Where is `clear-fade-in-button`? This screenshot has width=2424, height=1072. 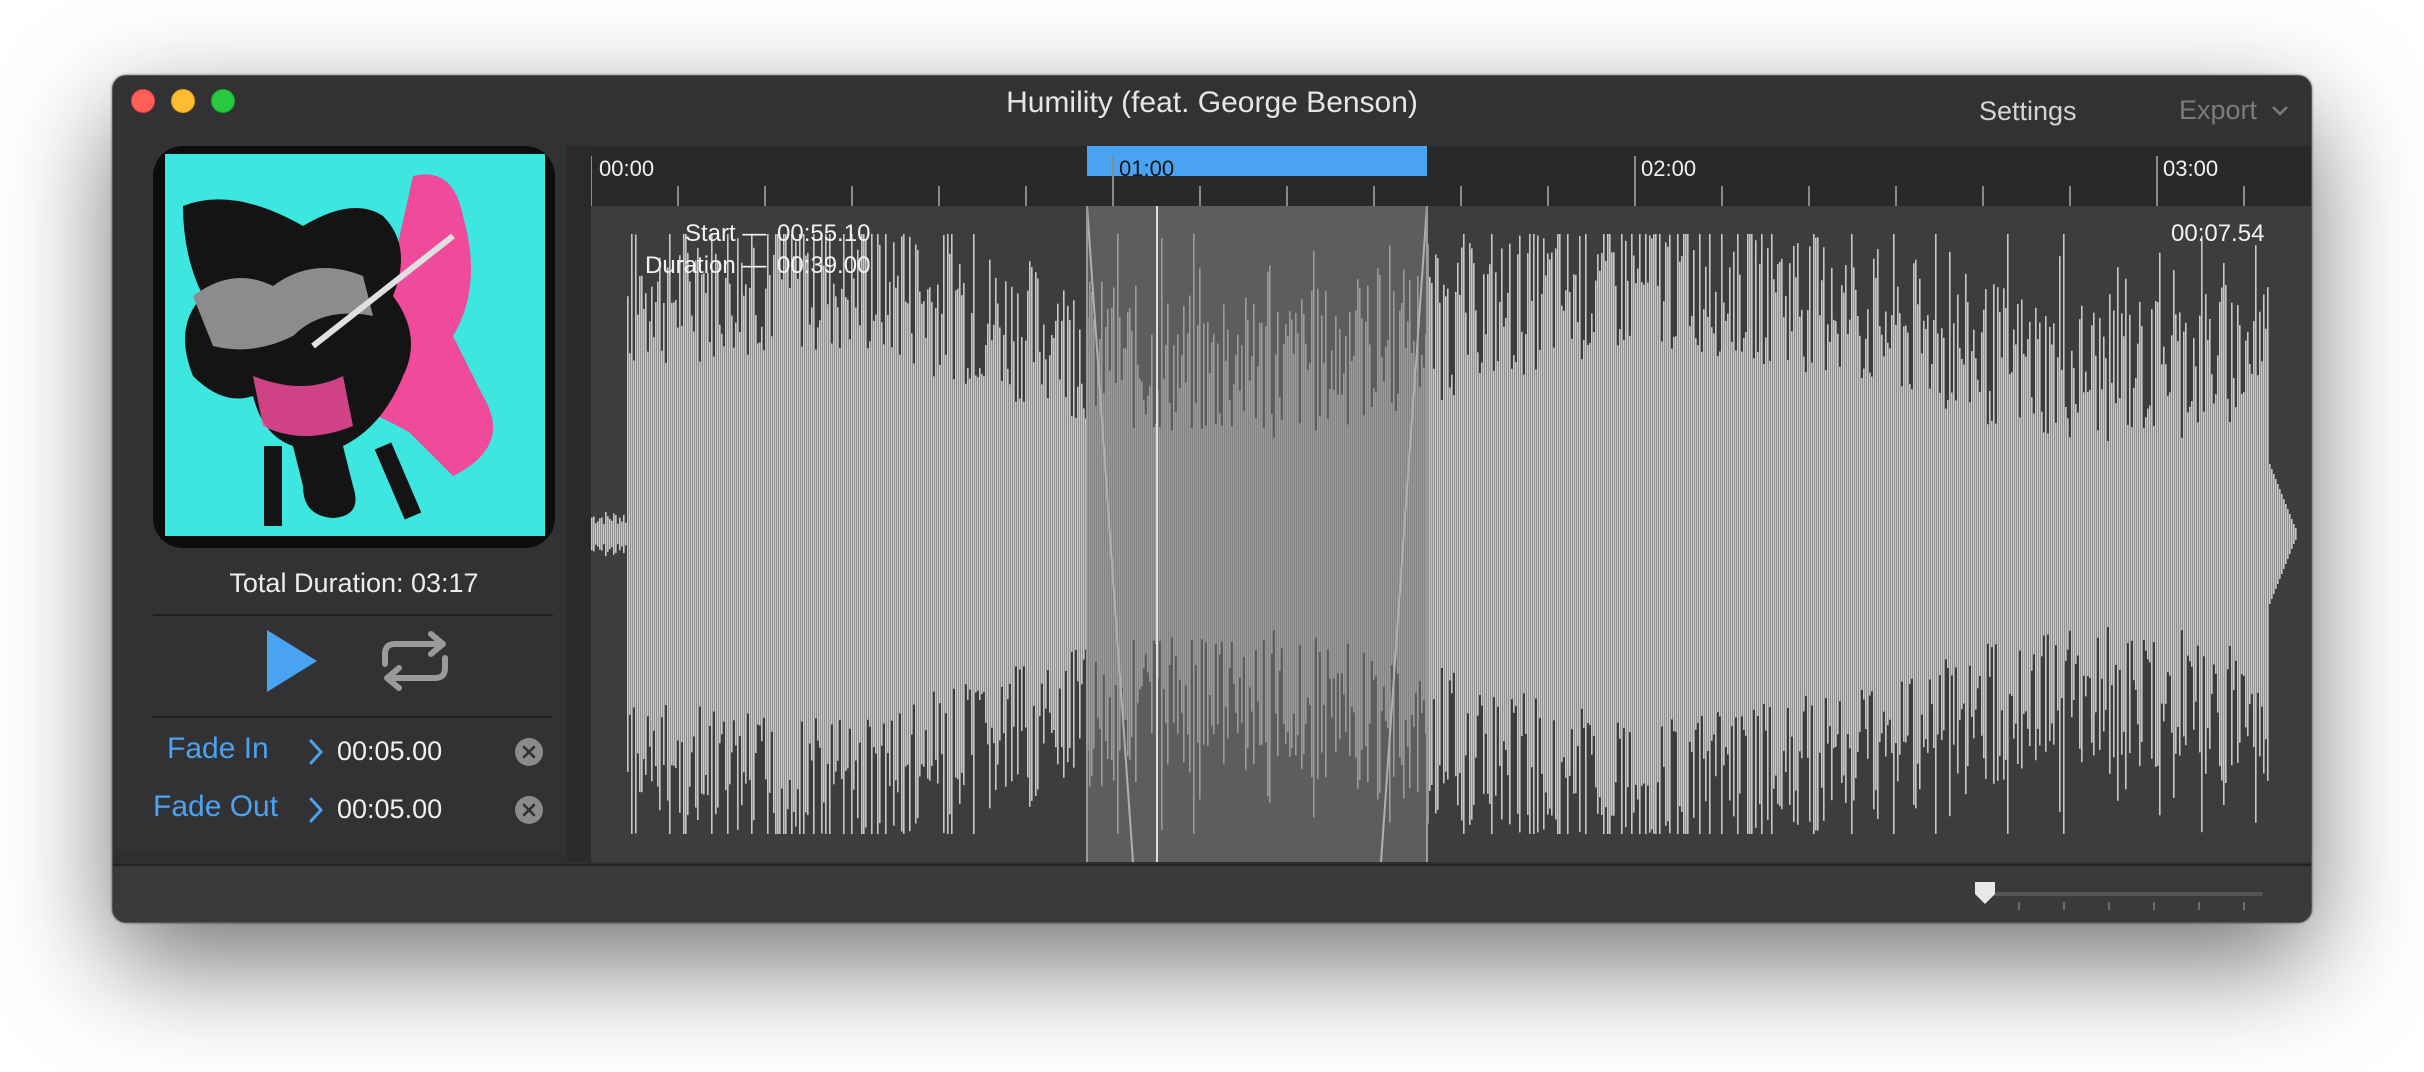
clear-fade-in-button is located at coordinates (529, 752).